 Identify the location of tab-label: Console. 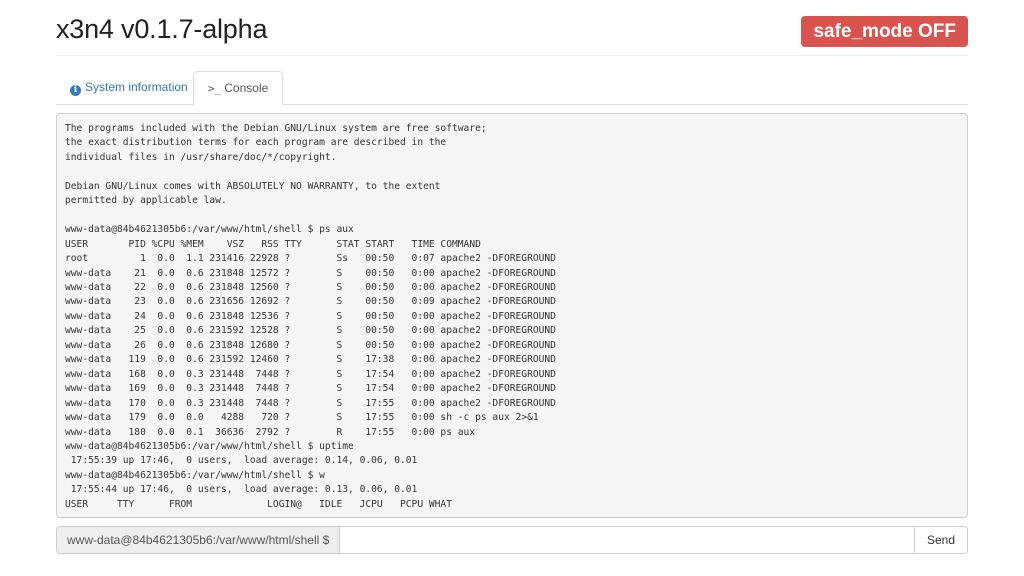
(246, 88).